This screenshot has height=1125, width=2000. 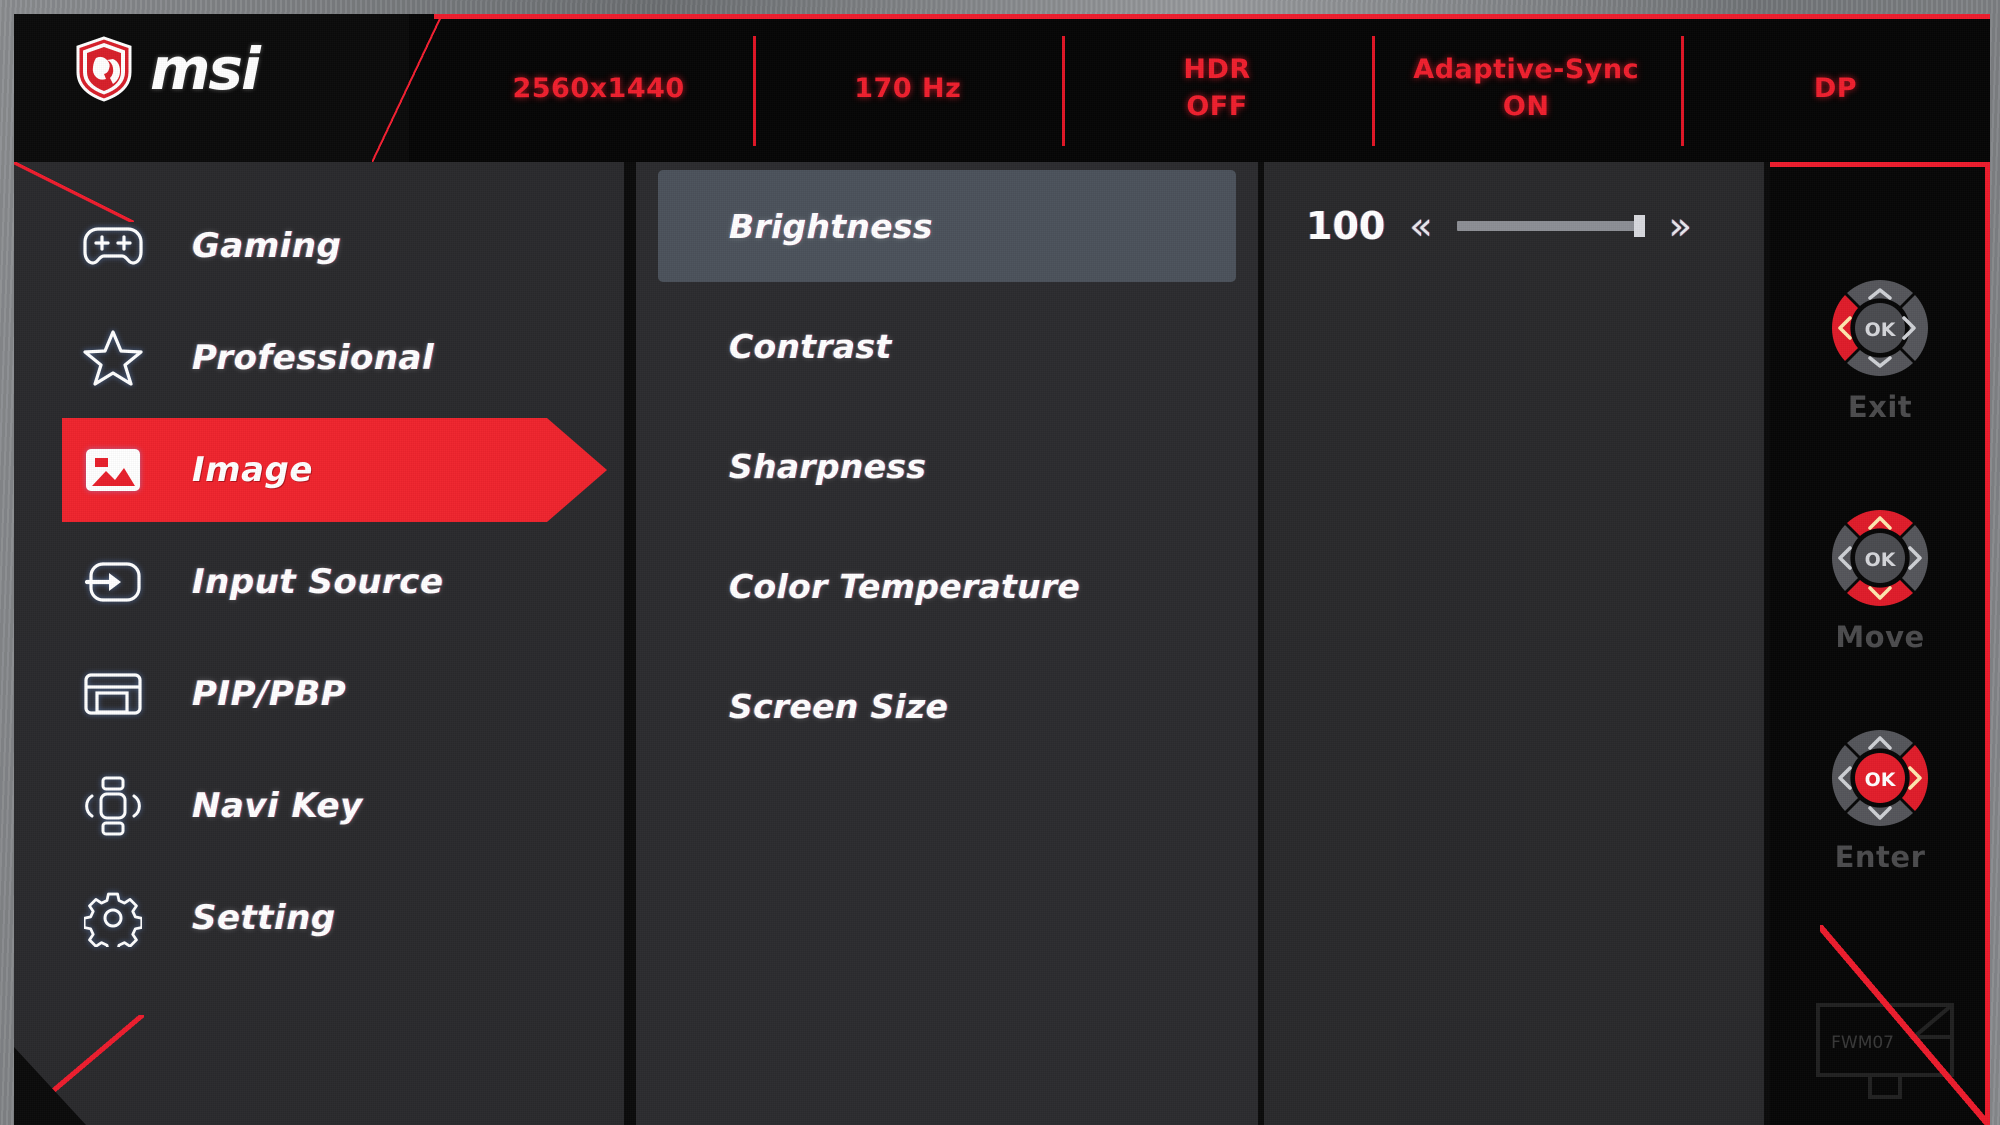 I want to click on brightness-slider, so click(x=1550, y=226).